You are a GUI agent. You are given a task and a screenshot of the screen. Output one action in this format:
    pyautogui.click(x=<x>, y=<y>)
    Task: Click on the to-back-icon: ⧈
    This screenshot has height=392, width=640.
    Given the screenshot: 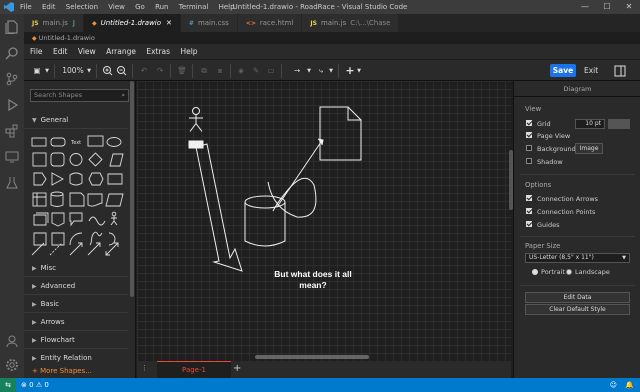 What is the action you would take?
    pyautogui.click(x=220, y=71)
    